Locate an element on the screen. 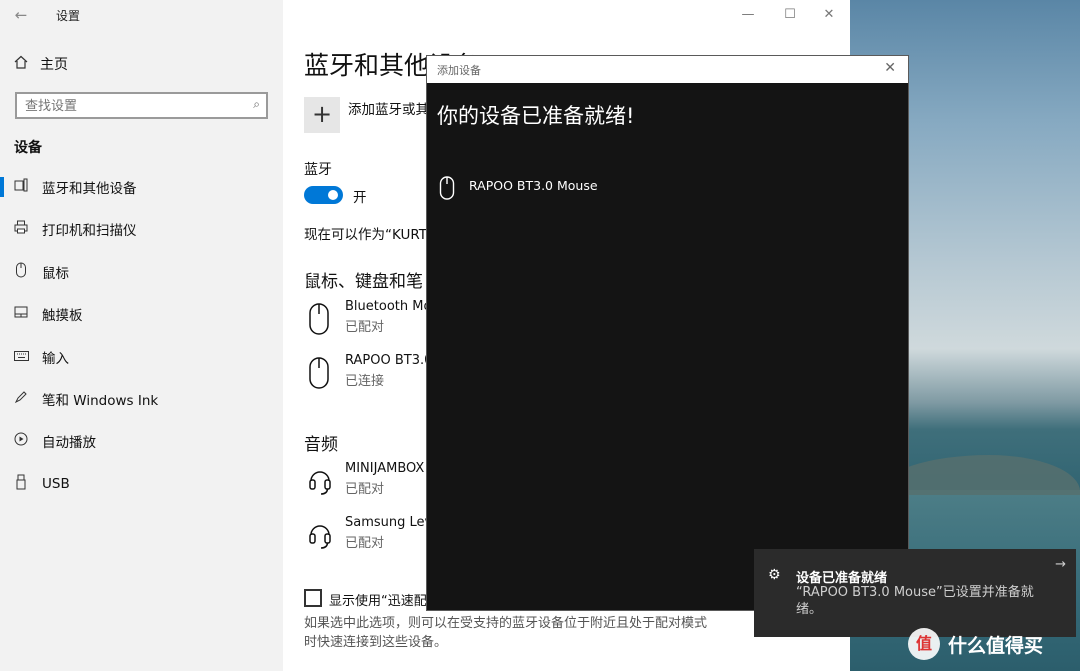 The image size is (1080, 671). add-device-button: + is located at coordinates (322, 115).